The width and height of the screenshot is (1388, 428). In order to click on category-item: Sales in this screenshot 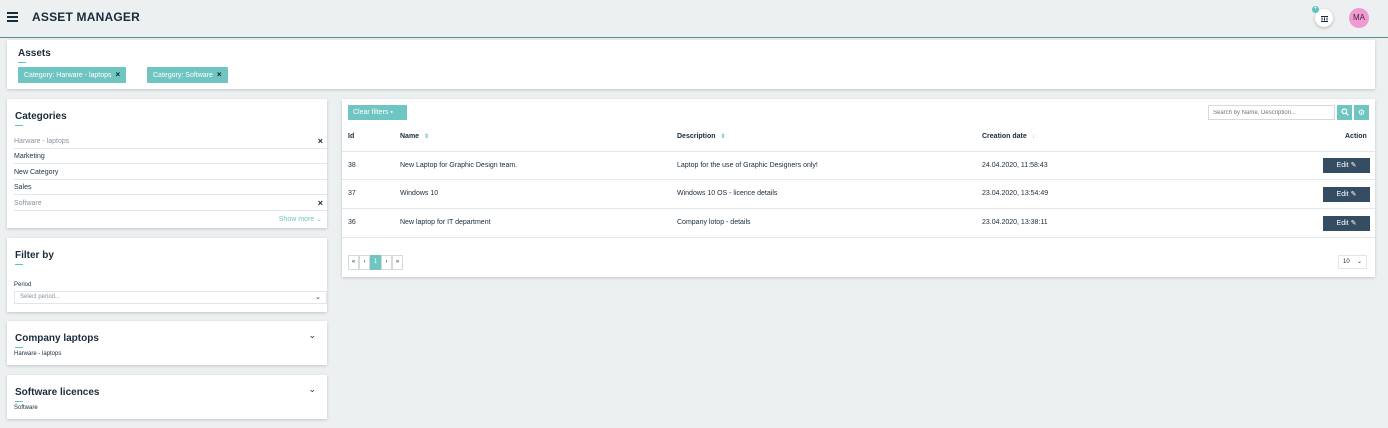, I will do `click(170, 187)`.